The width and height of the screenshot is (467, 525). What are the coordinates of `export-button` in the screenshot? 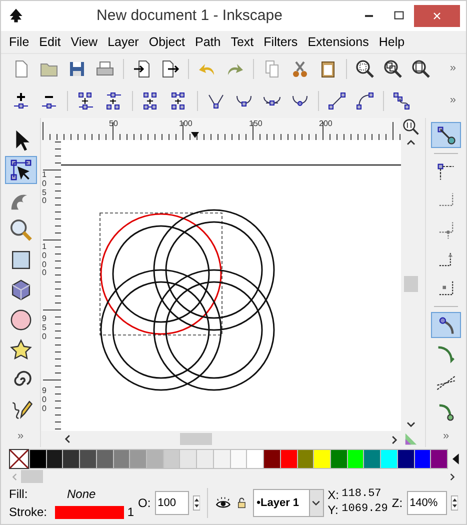 It's located at (170, 68).